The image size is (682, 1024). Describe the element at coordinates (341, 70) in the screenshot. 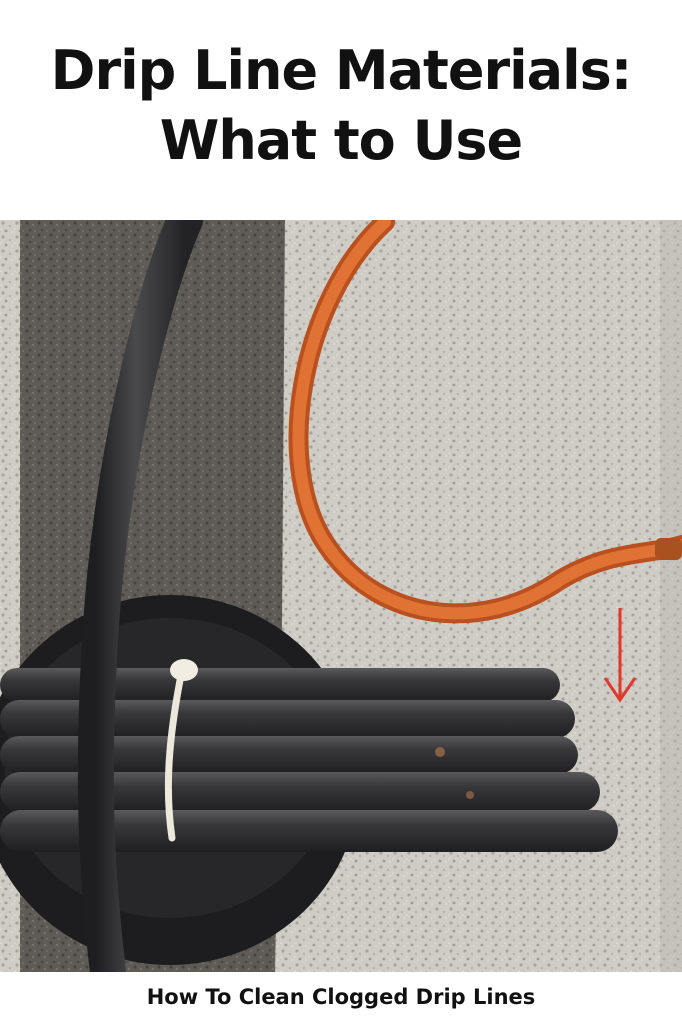

I see `title-line-1: Drip Line Materials:` at that location.